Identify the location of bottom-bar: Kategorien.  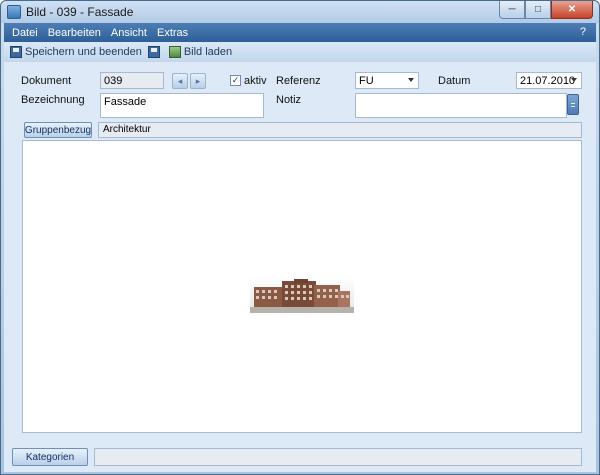
(300, 458).